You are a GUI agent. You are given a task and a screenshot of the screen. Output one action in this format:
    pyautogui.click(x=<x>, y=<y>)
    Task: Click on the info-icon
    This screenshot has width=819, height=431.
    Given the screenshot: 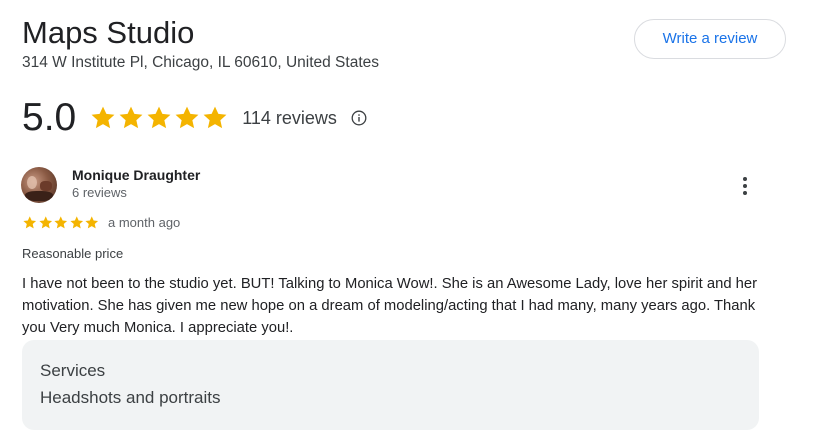 What is the action you would take?
    pyautogui.click(x=359, y=118)
    